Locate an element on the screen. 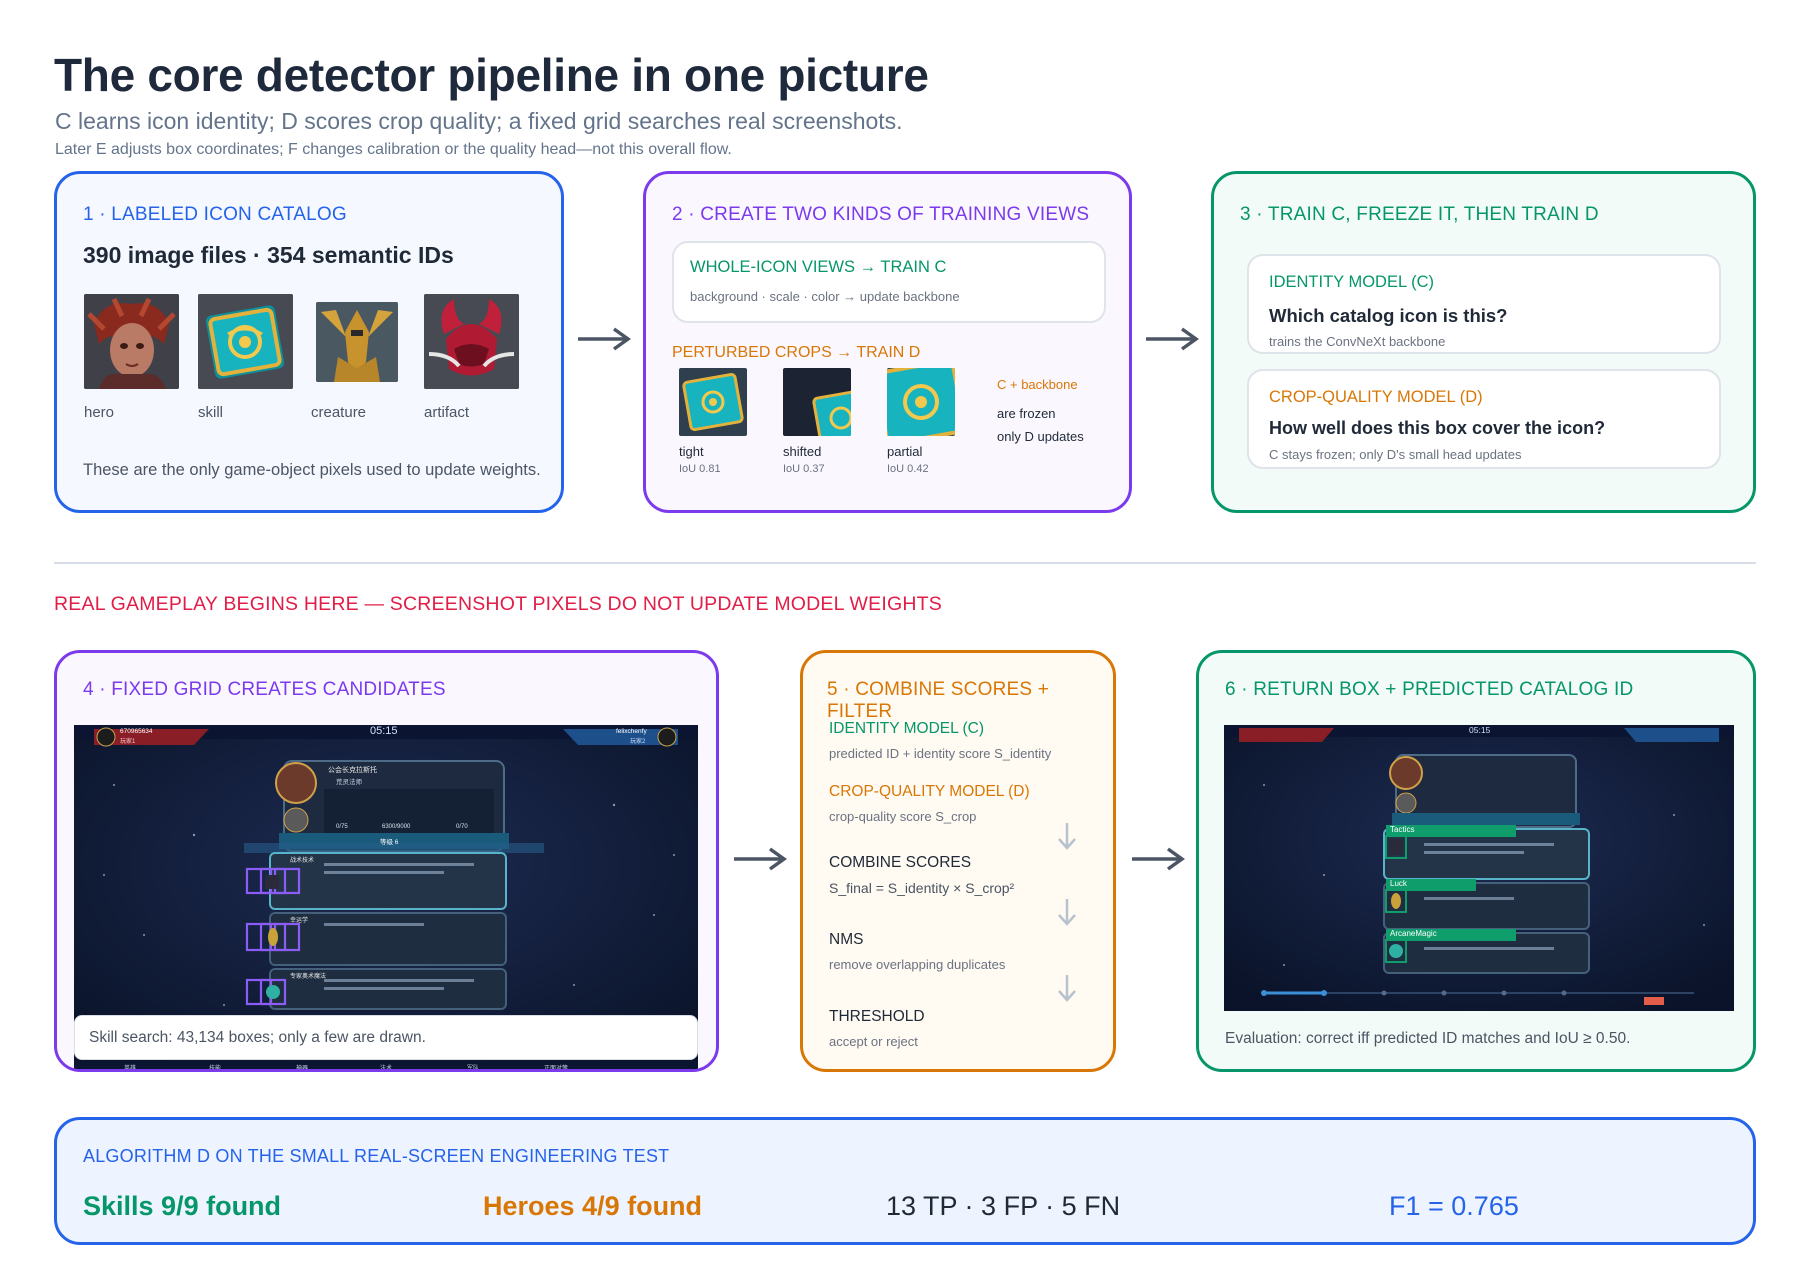 The width and height of the screenshot is (1800, 1280). player-left-sub: 玩家1 is located at coordinates (128, 742).